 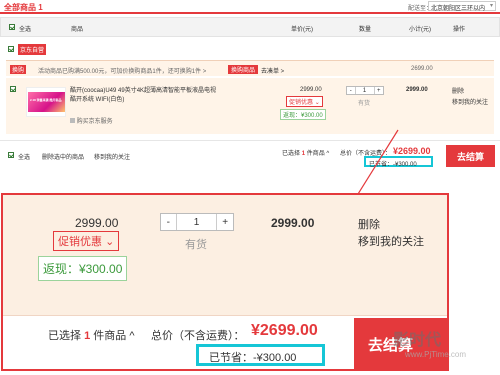 What do you see at coordinates (225, 222) in the screenshot?
I see `zoom-qty-plus-button: +` at bounding box center [225, 222].